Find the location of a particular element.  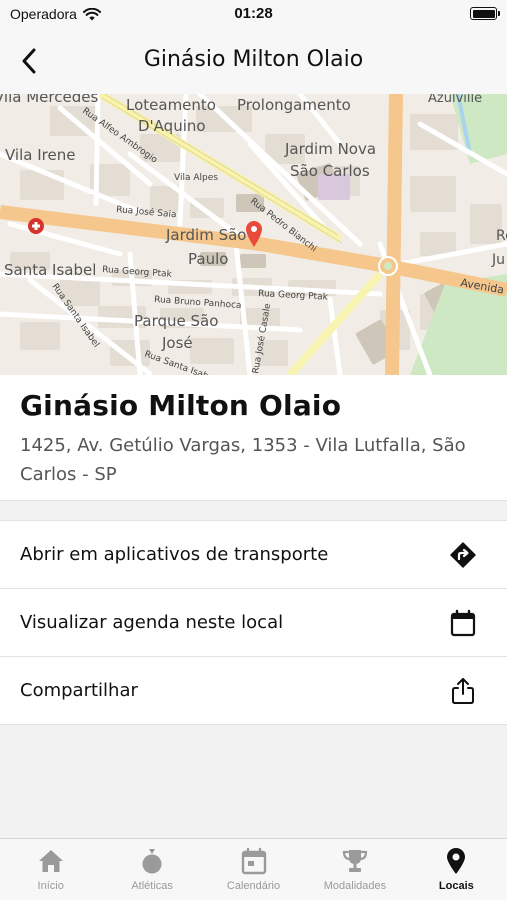

location-pin-icon is located at coordinates (456, 861).